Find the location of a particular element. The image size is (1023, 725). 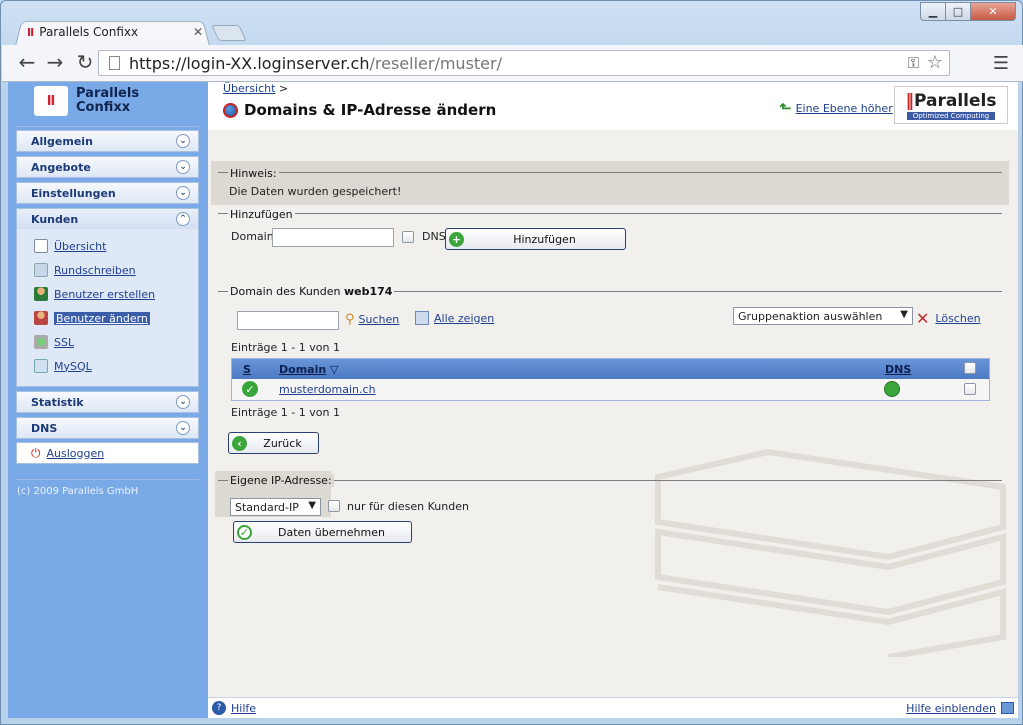

document-icon is located at coordinates (41, 246).